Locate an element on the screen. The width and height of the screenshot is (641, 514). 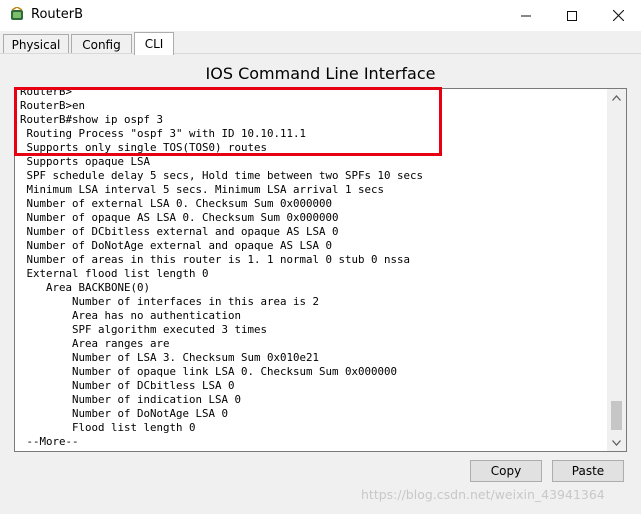
terminal-line: Number of DCbitless LSA 0 is located at coordinates (127, 385).